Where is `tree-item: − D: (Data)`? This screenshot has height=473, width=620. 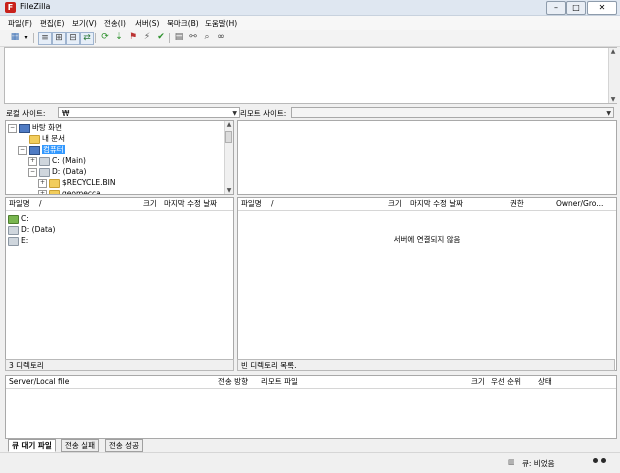
tree-item: − D: (Data) is located at coordinates (115, 171).